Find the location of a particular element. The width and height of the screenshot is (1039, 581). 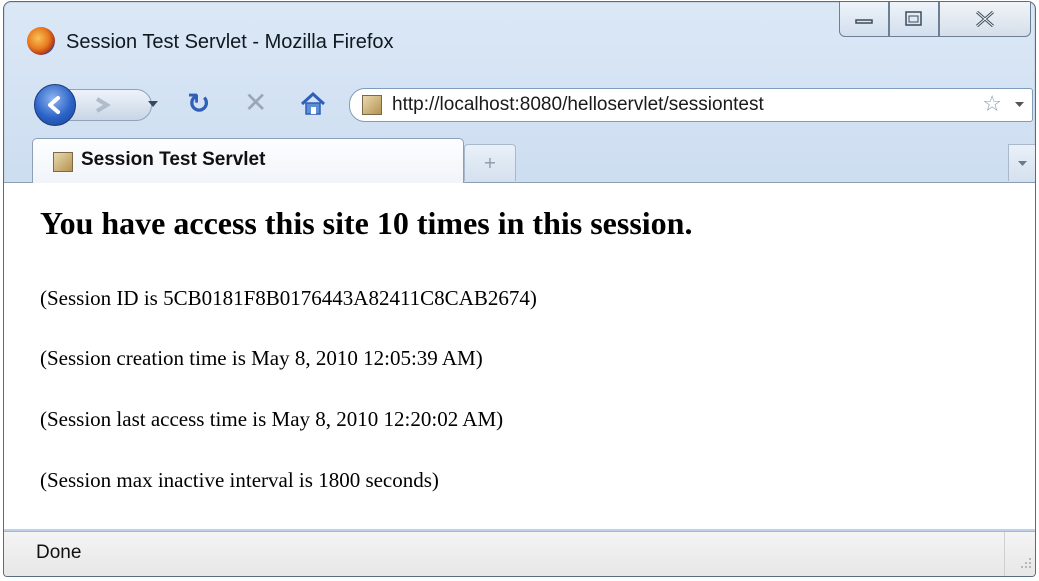

tab-strip: Session Test Servlet + is located at coordinates (519, 158).